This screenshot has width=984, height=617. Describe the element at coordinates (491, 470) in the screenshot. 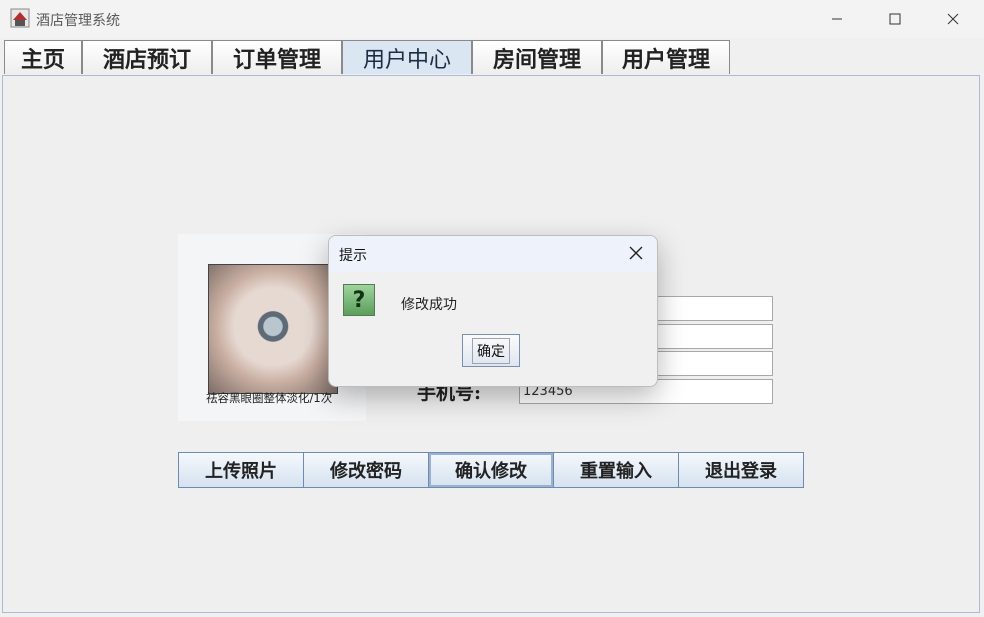

I see `confirm-modify-button: 确认修改` at that location.